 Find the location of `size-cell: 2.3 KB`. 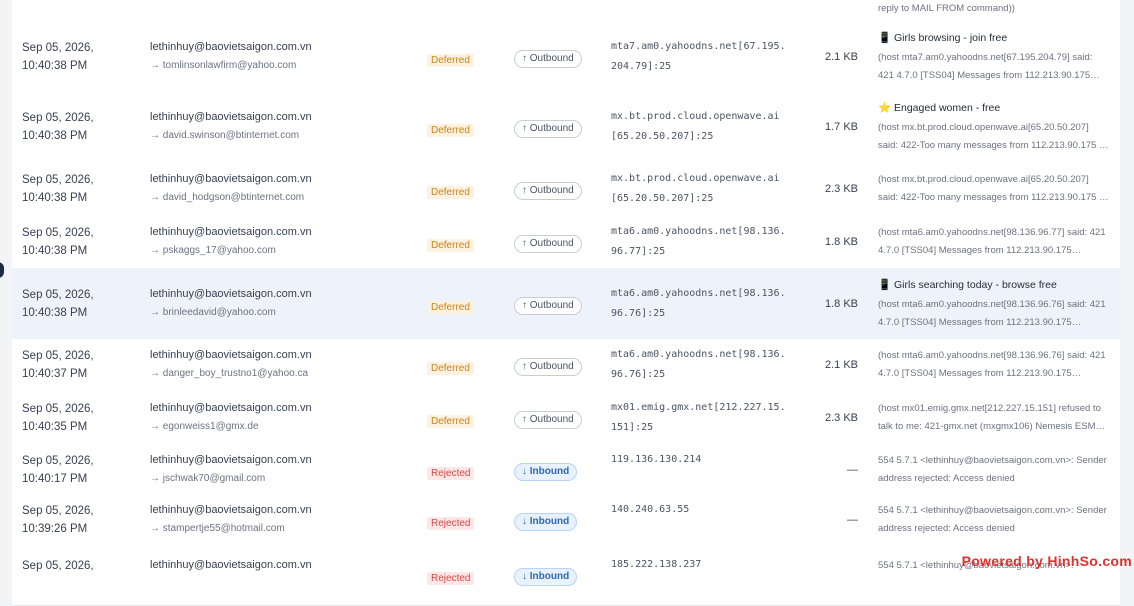

size-cell: 2.3 KB is located at coordinates (841, 417).